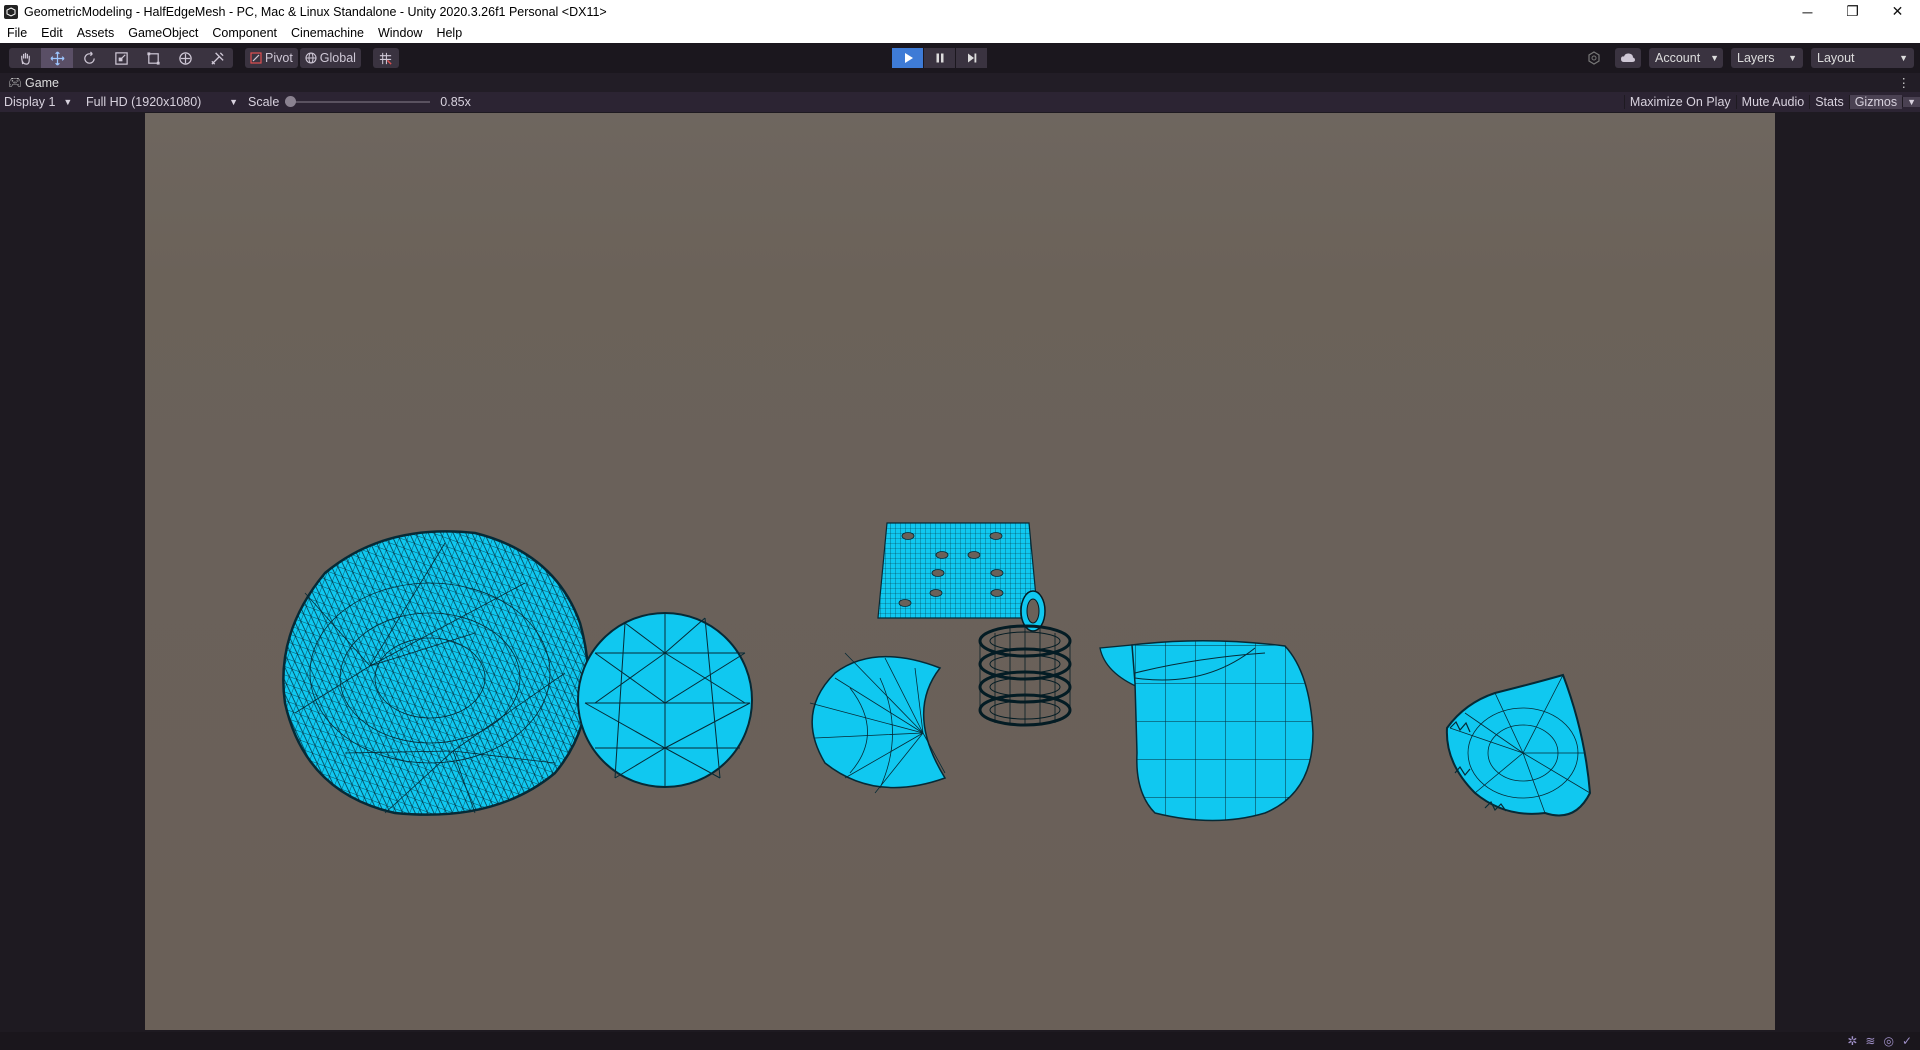 The width and height of the screenshot is (1920, 1050). What do you see at coordinates (52, 33) in the screenshot?
I see `menu-edit: Edit` at bounding box center [52, 33].